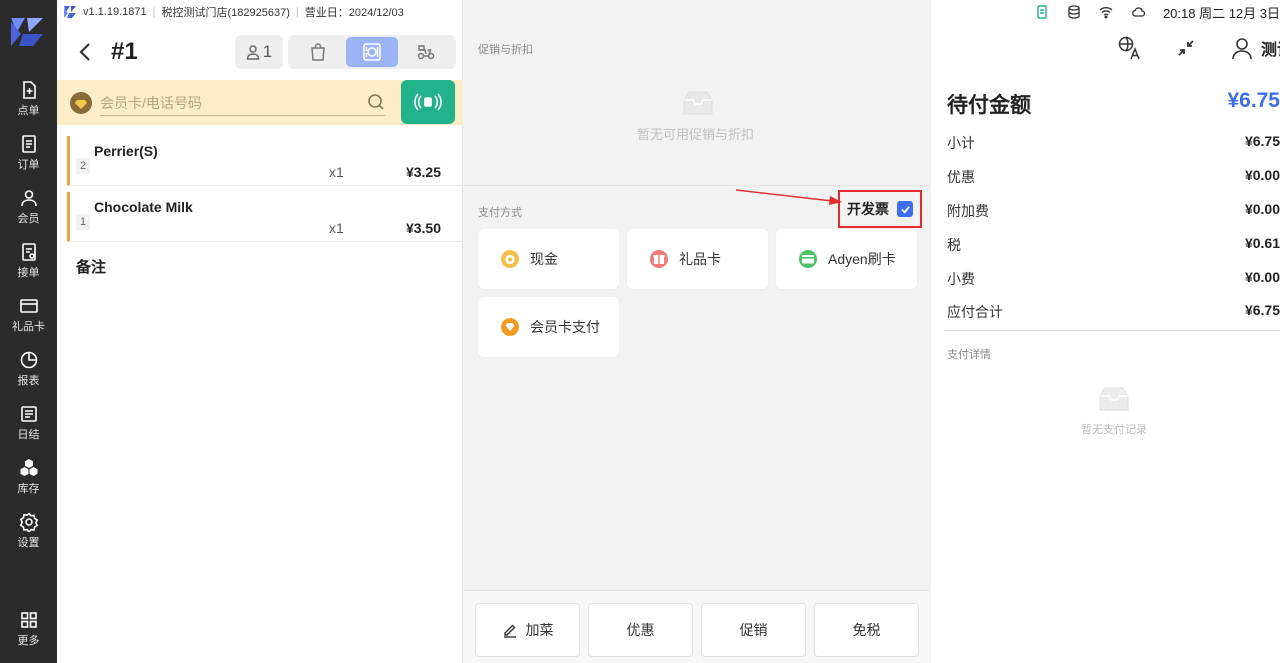 The image size is (1280, 663). I want to click on action-bar: 加菜 优惠 促销 免税, so click(697, 626).